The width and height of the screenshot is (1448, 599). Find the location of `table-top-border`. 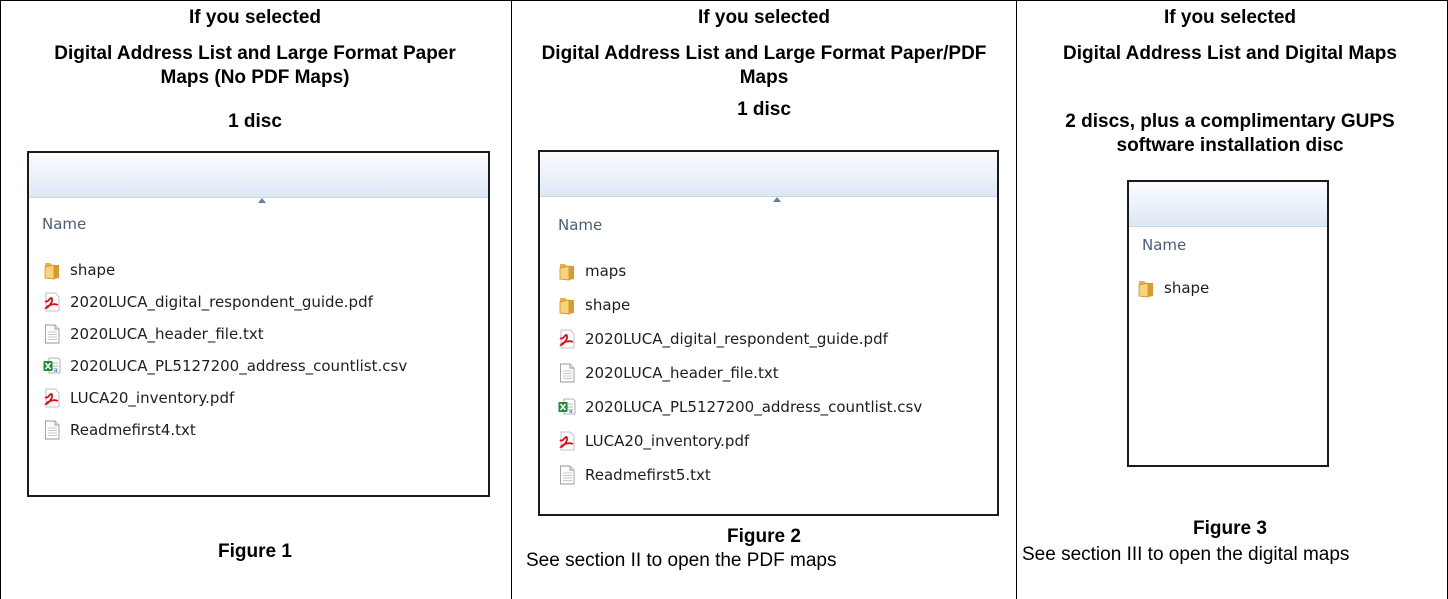

table-top-border is located at coordinates (724, 0).